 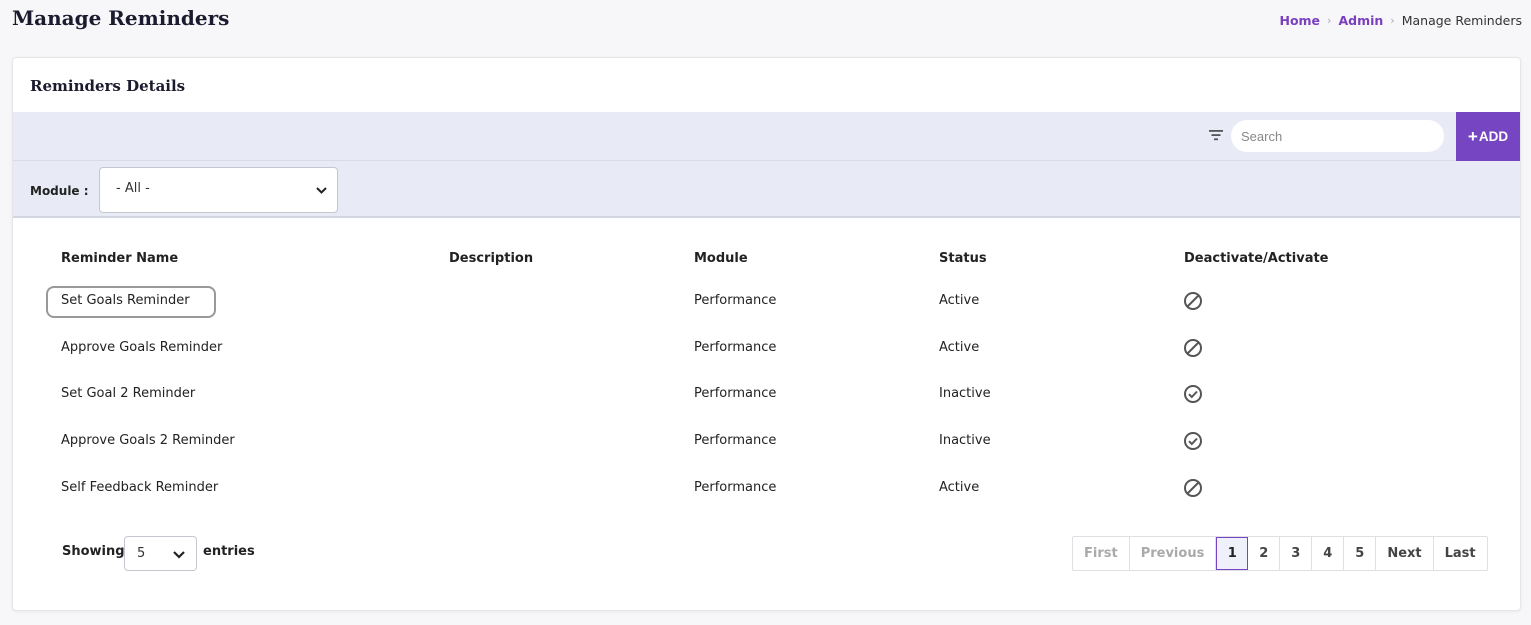 I want to click on entries-label: entries, so click(x=229, y=551).